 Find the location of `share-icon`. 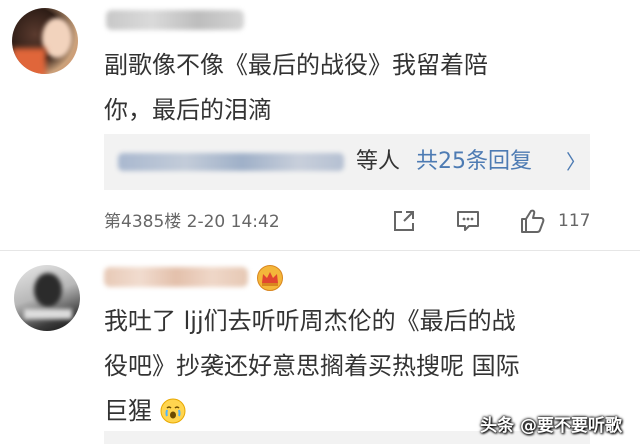

share-icon is located at coordinates (404, 221).